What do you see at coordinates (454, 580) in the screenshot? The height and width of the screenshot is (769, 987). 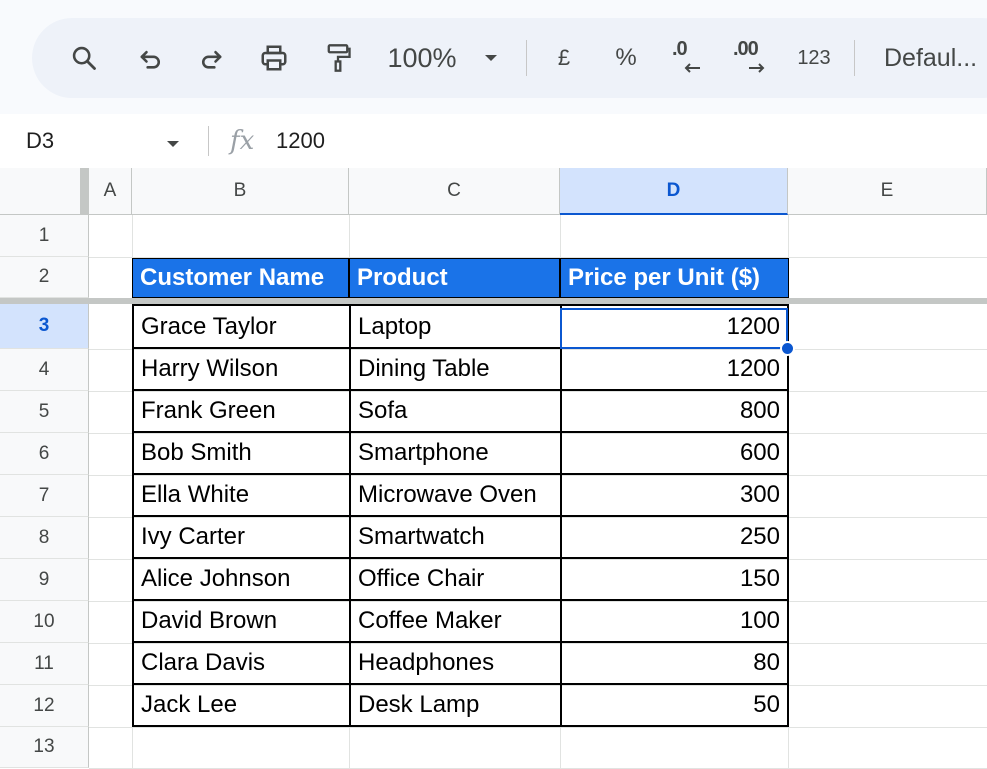 I see `table-cell: Office Chair` at bounding box center [454, 580].